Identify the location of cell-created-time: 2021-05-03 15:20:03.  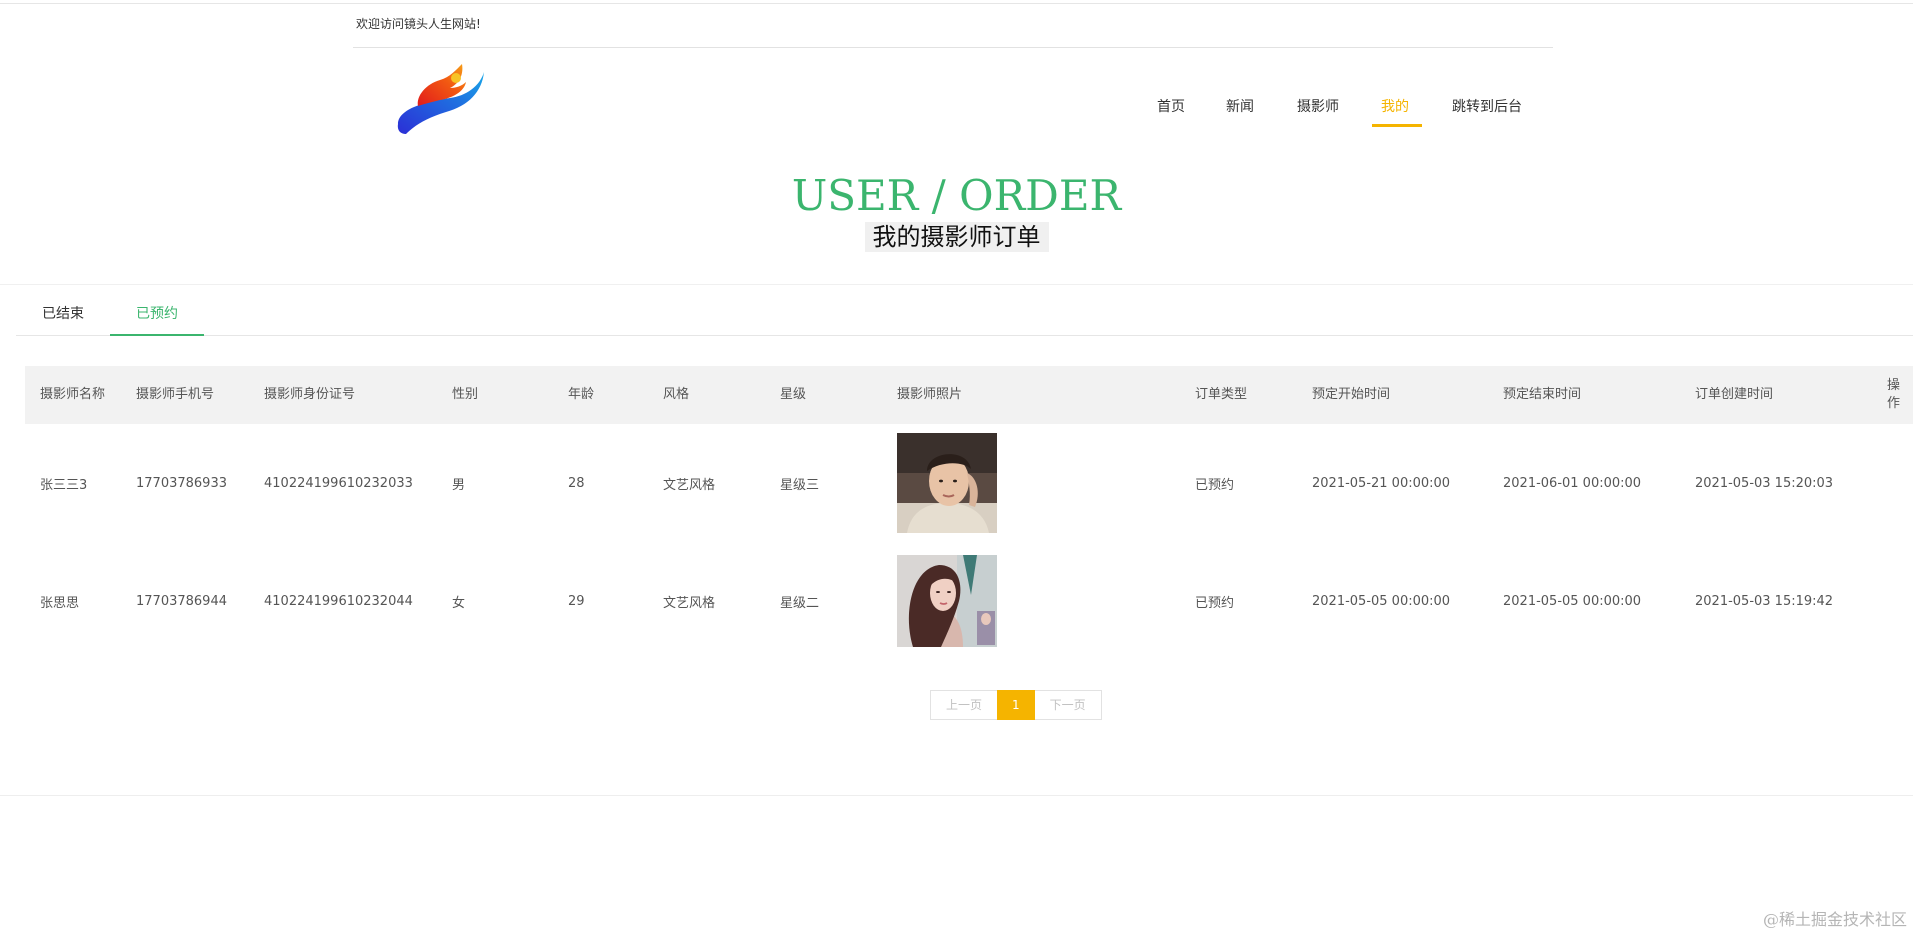
(1764, 483).